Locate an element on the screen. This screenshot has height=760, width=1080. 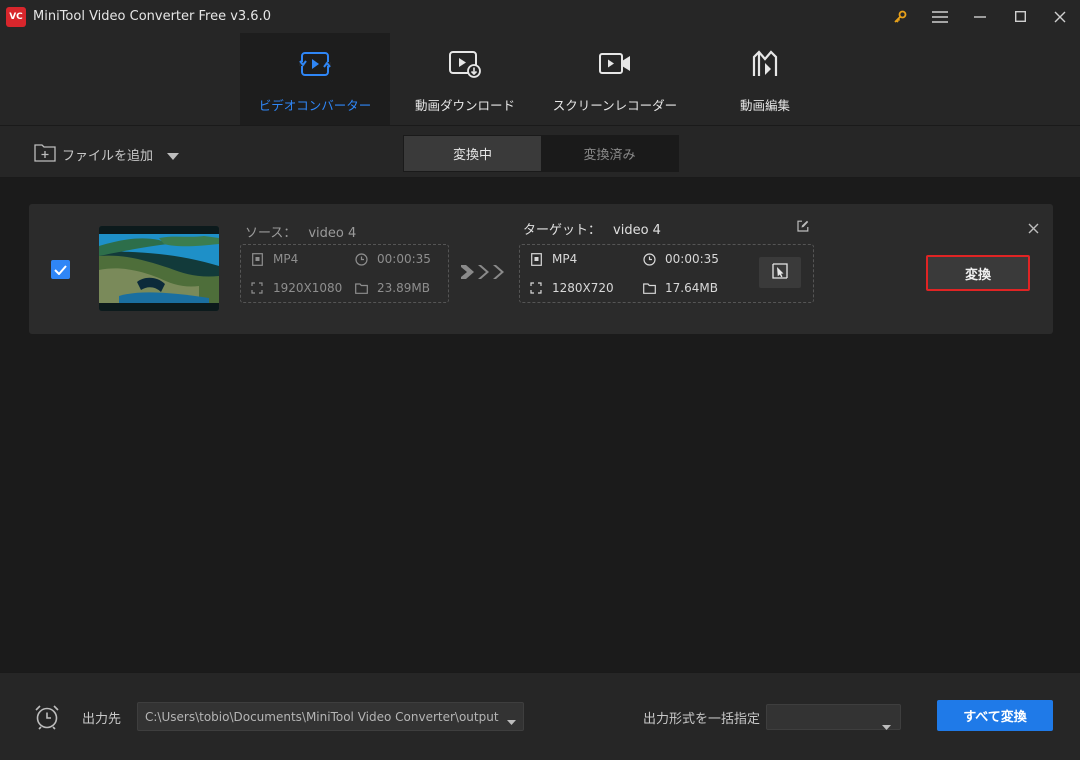
tab-video-download: 動画ダウンロード is located at coordinates (465, 79).